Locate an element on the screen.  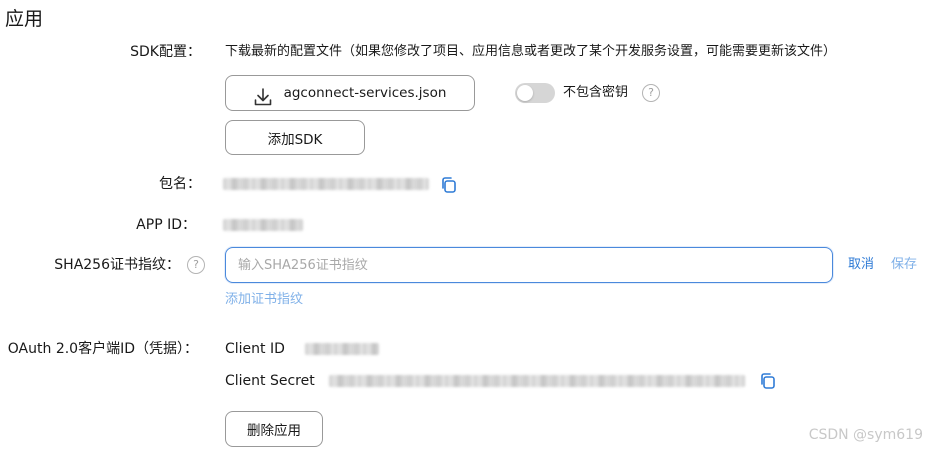
client-id-label: Client ID is located at coordinates (255, 349).